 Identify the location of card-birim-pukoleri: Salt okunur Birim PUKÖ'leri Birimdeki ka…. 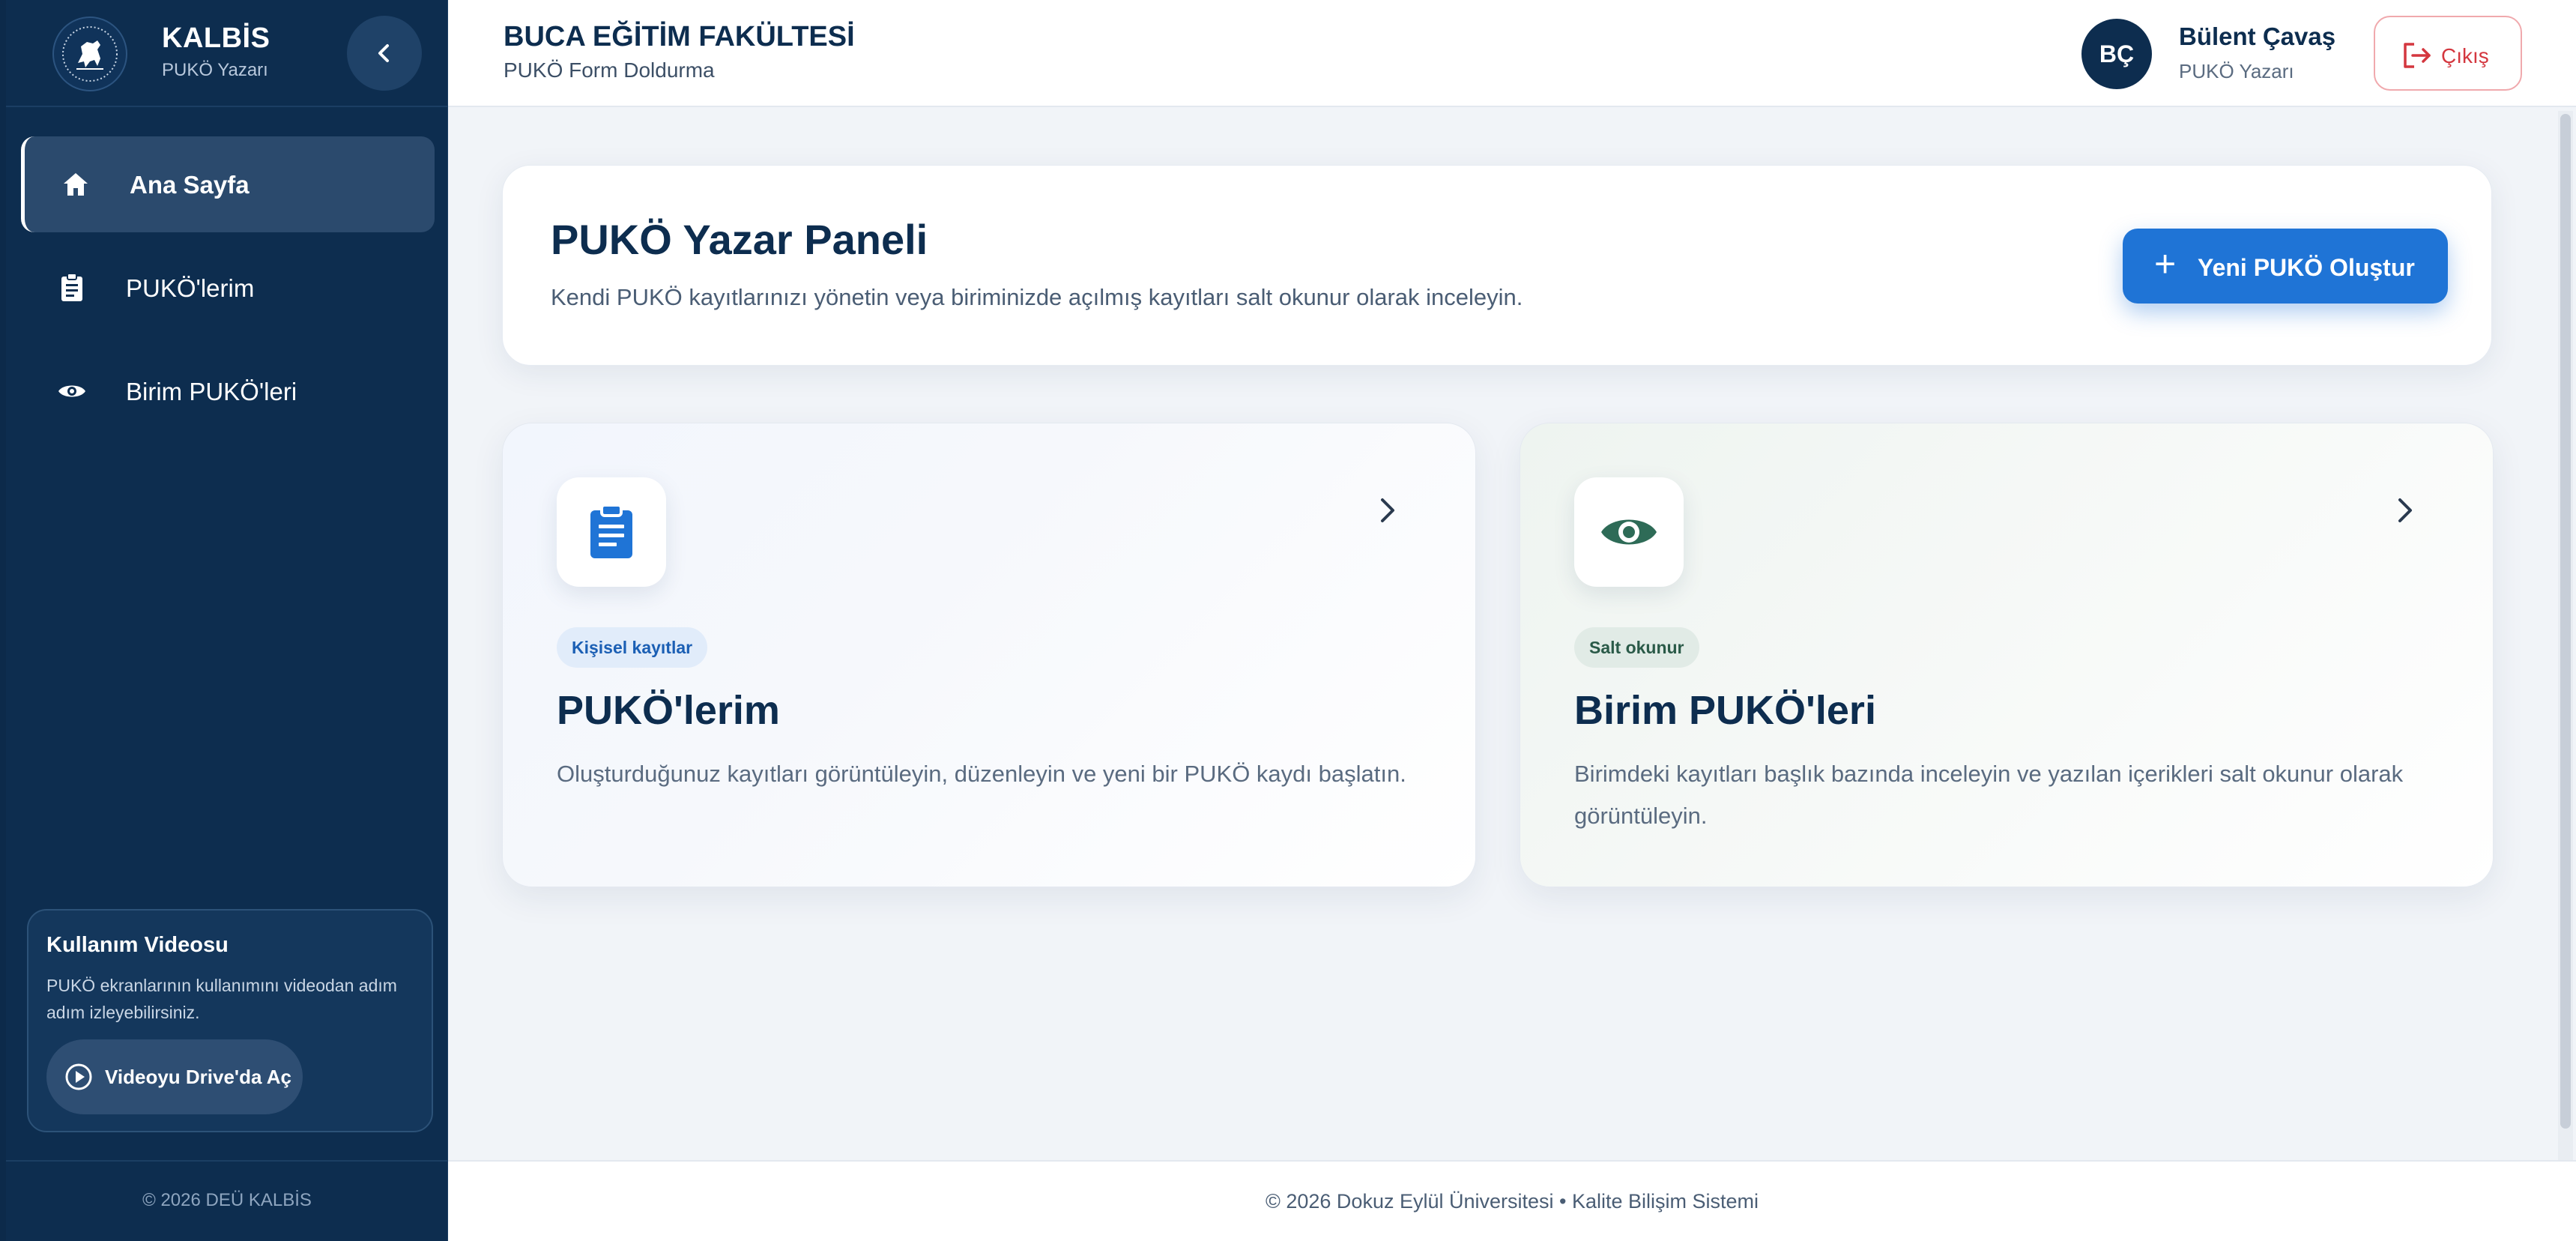
(2007, 655).